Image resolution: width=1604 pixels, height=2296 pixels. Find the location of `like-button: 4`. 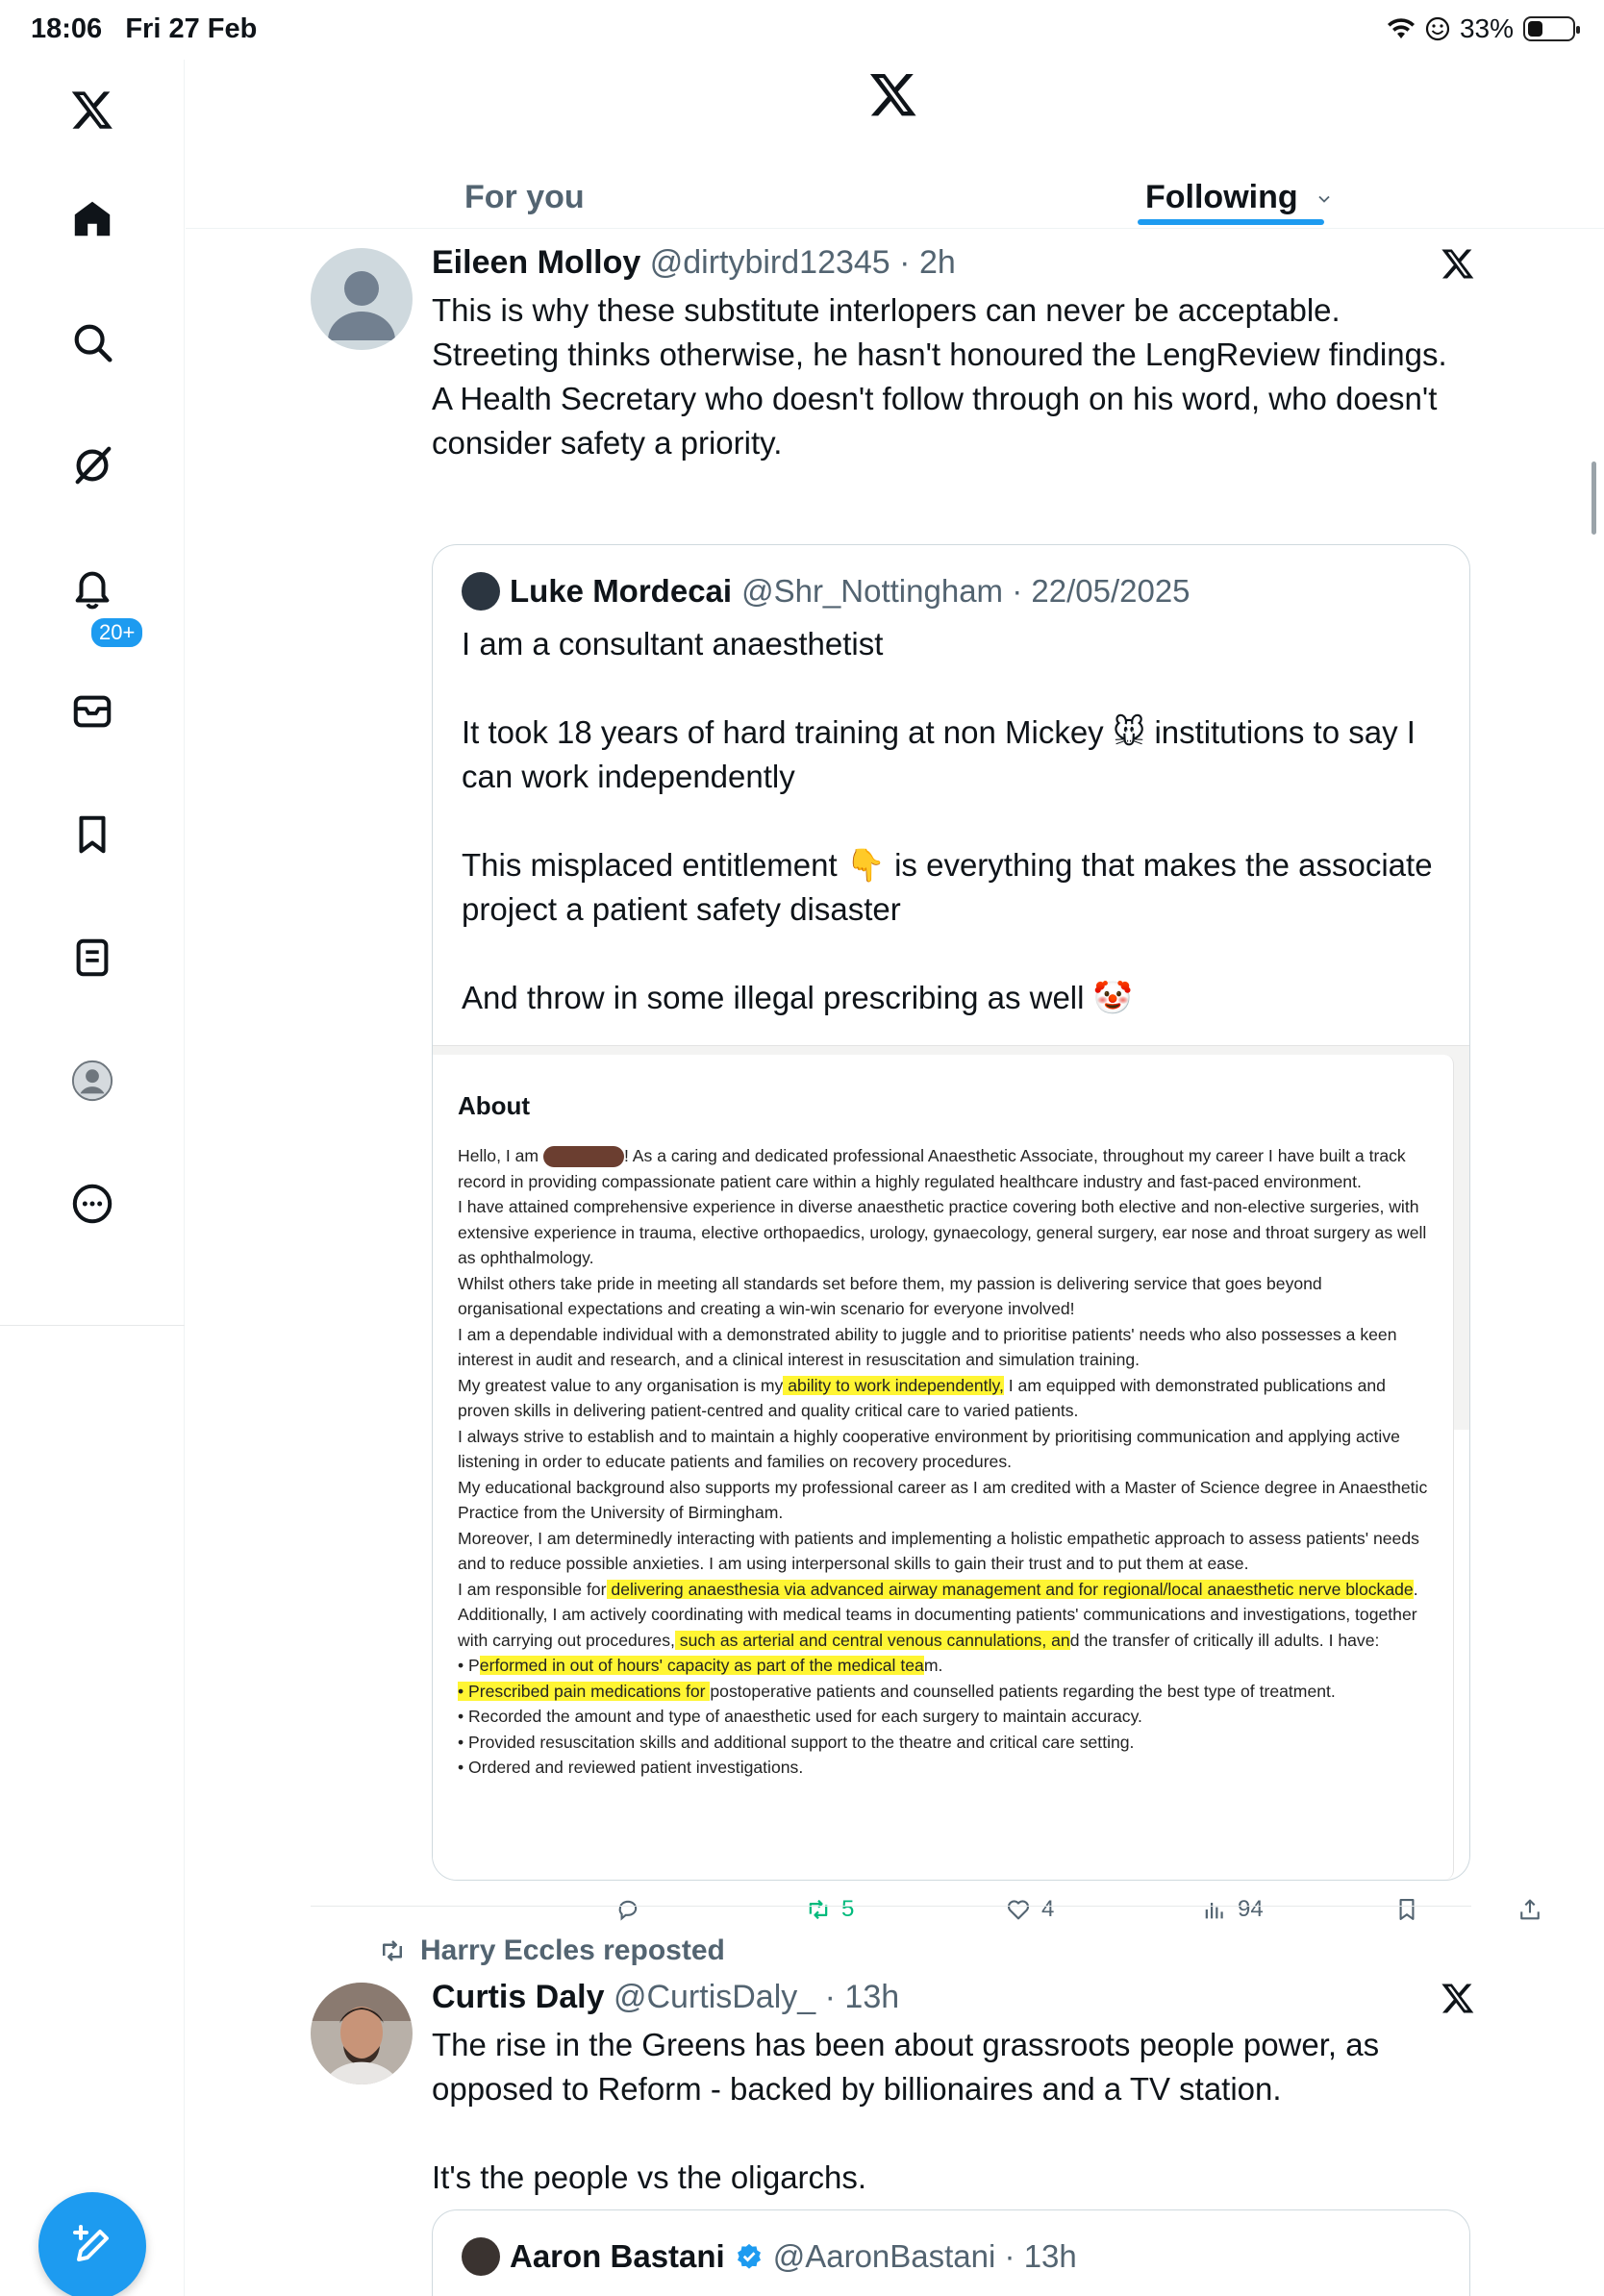

like-button: 4 is located at coordinates (1029, 1909).